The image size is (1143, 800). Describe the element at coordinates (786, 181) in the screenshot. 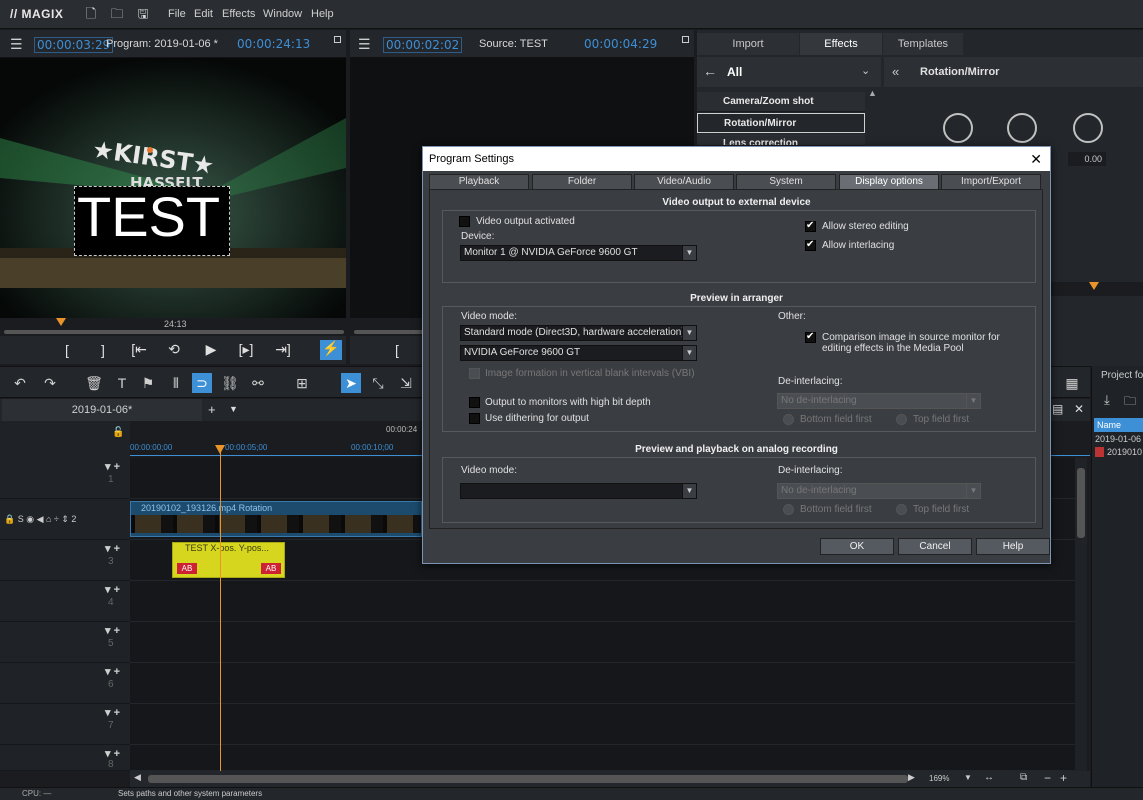

I see `tab-system: System` at that location.